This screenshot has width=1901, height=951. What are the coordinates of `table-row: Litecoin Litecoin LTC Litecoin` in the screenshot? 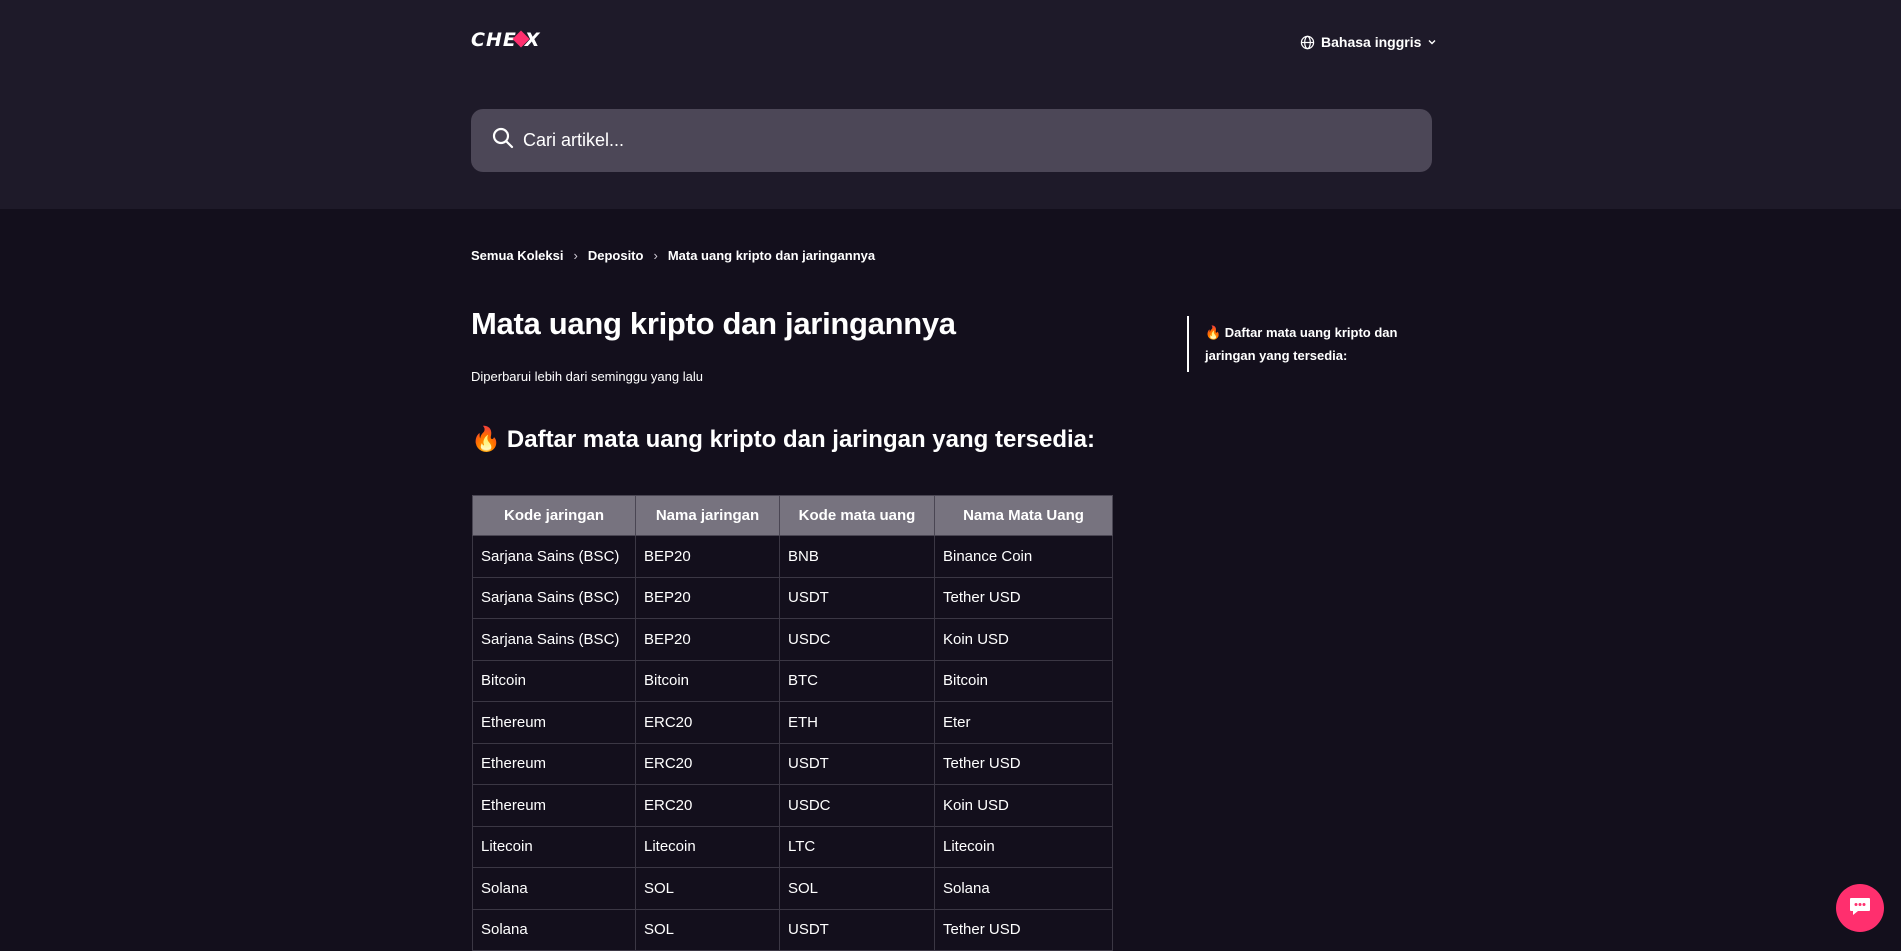 It's located at (792, 846).